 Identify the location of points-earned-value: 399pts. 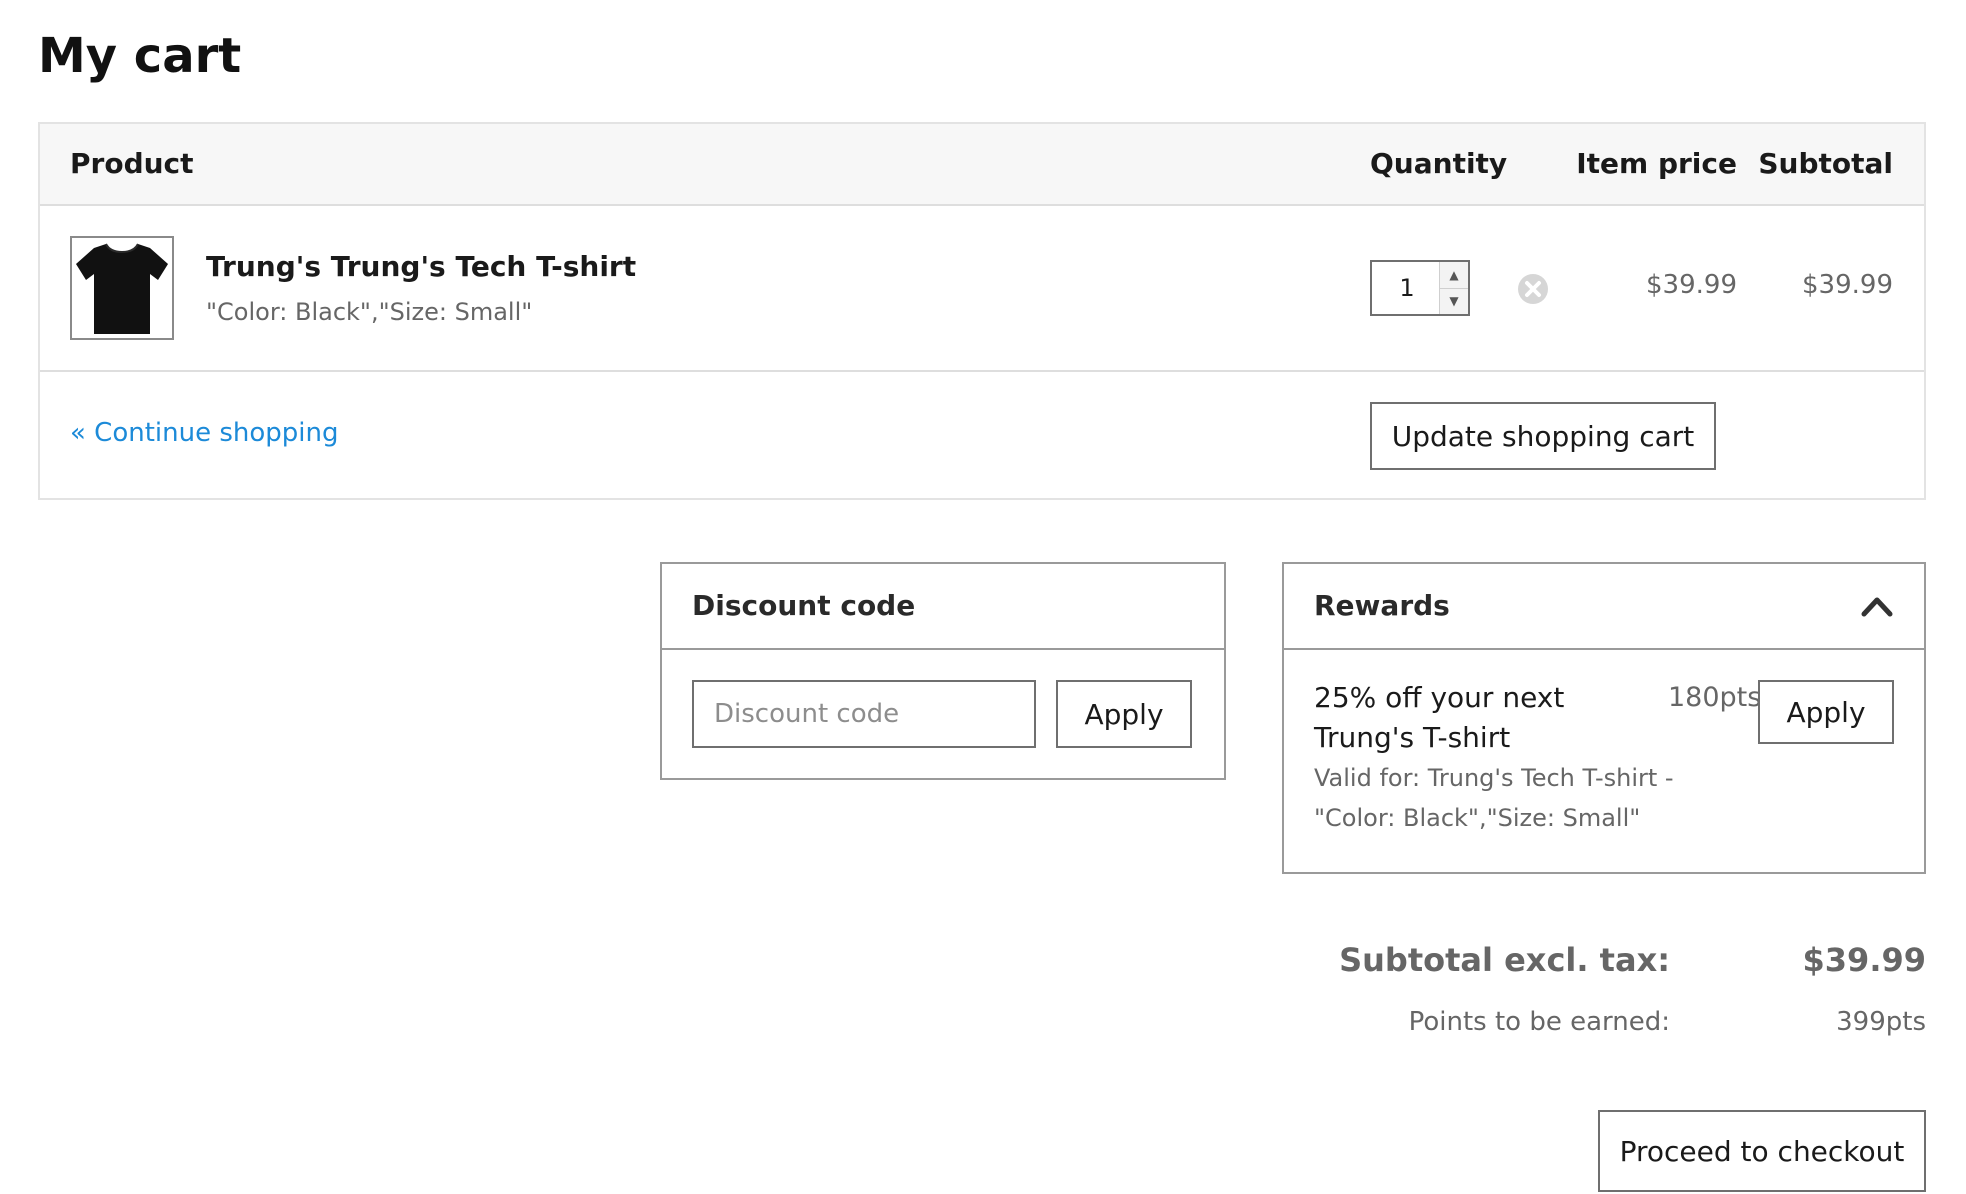
(1881, 1022).